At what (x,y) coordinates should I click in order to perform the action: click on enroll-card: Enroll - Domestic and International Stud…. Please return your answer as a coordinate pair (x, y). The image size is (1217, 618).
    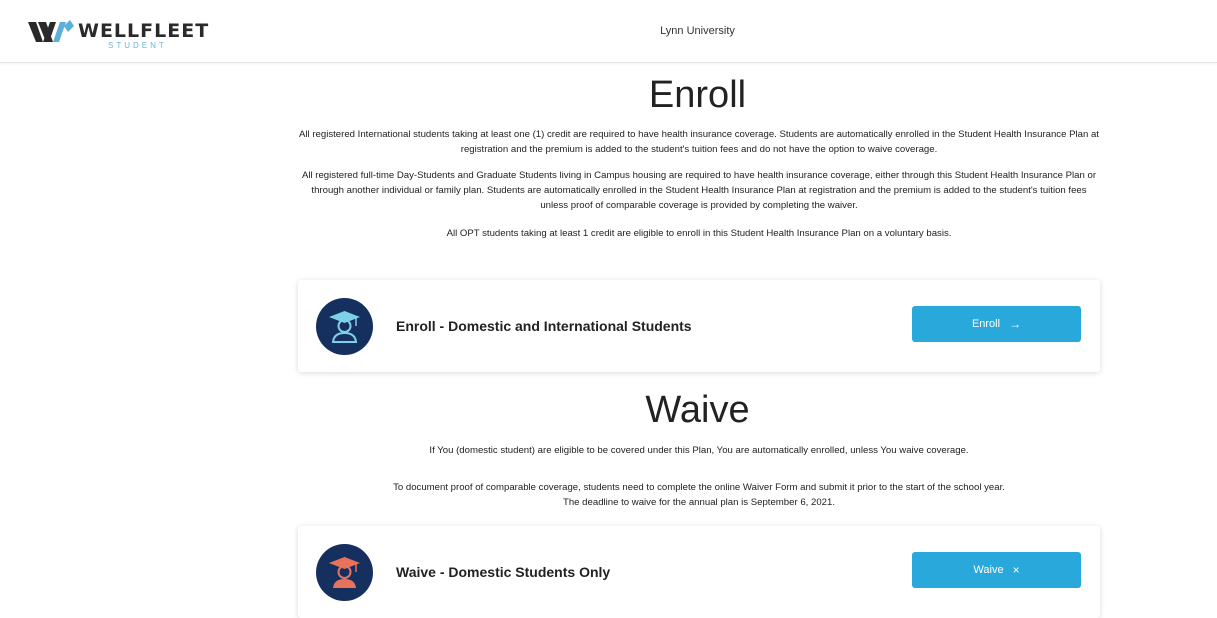
    Looking at the image, I should click on (699, 326).